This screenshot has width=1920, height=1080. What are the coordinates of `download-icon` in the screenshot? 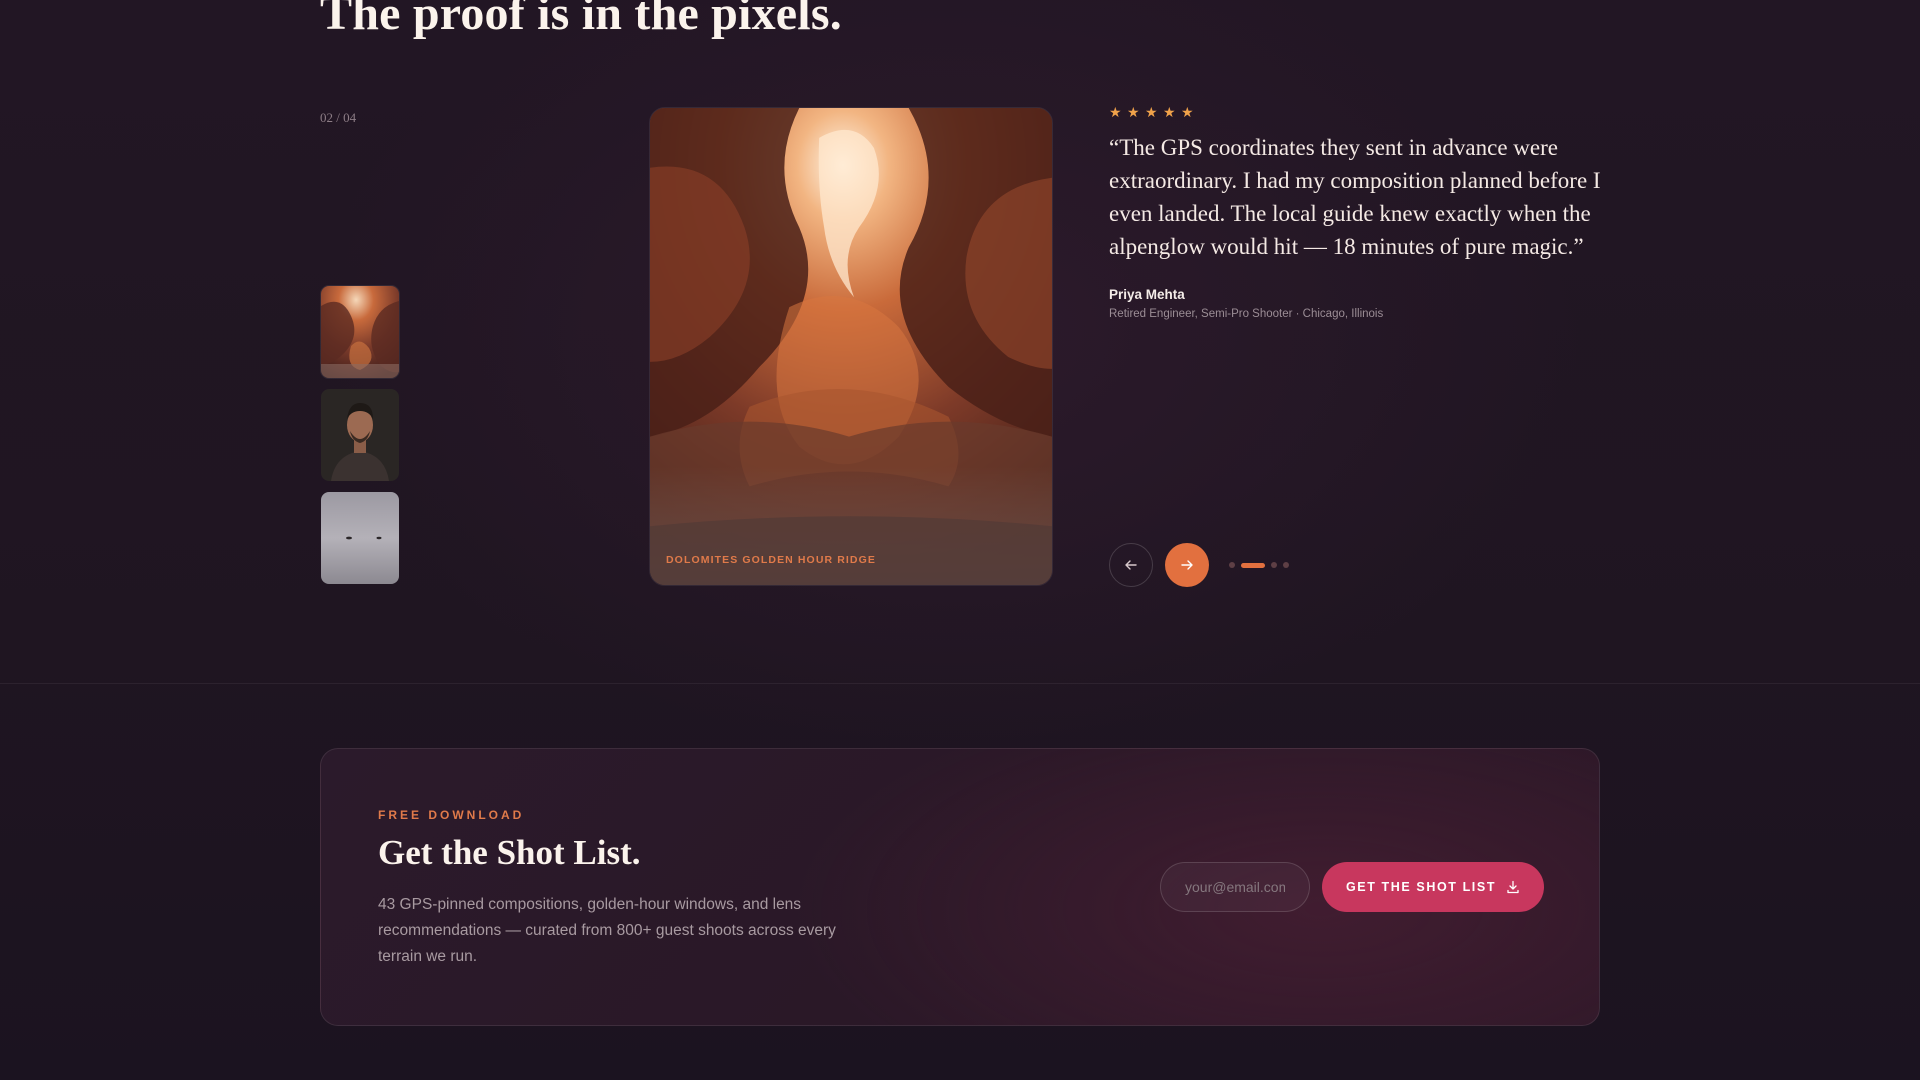 It's located at (1513, 887).